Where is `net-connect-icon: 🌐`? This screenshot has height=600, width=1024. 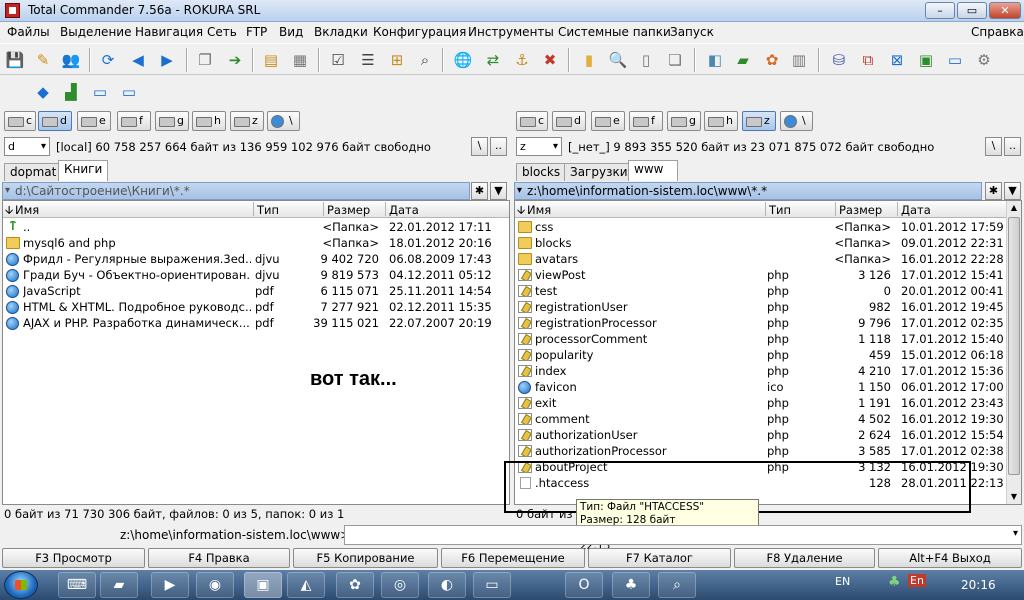
net-connect-icon: 🌐 is located at coordinates (463, 60).